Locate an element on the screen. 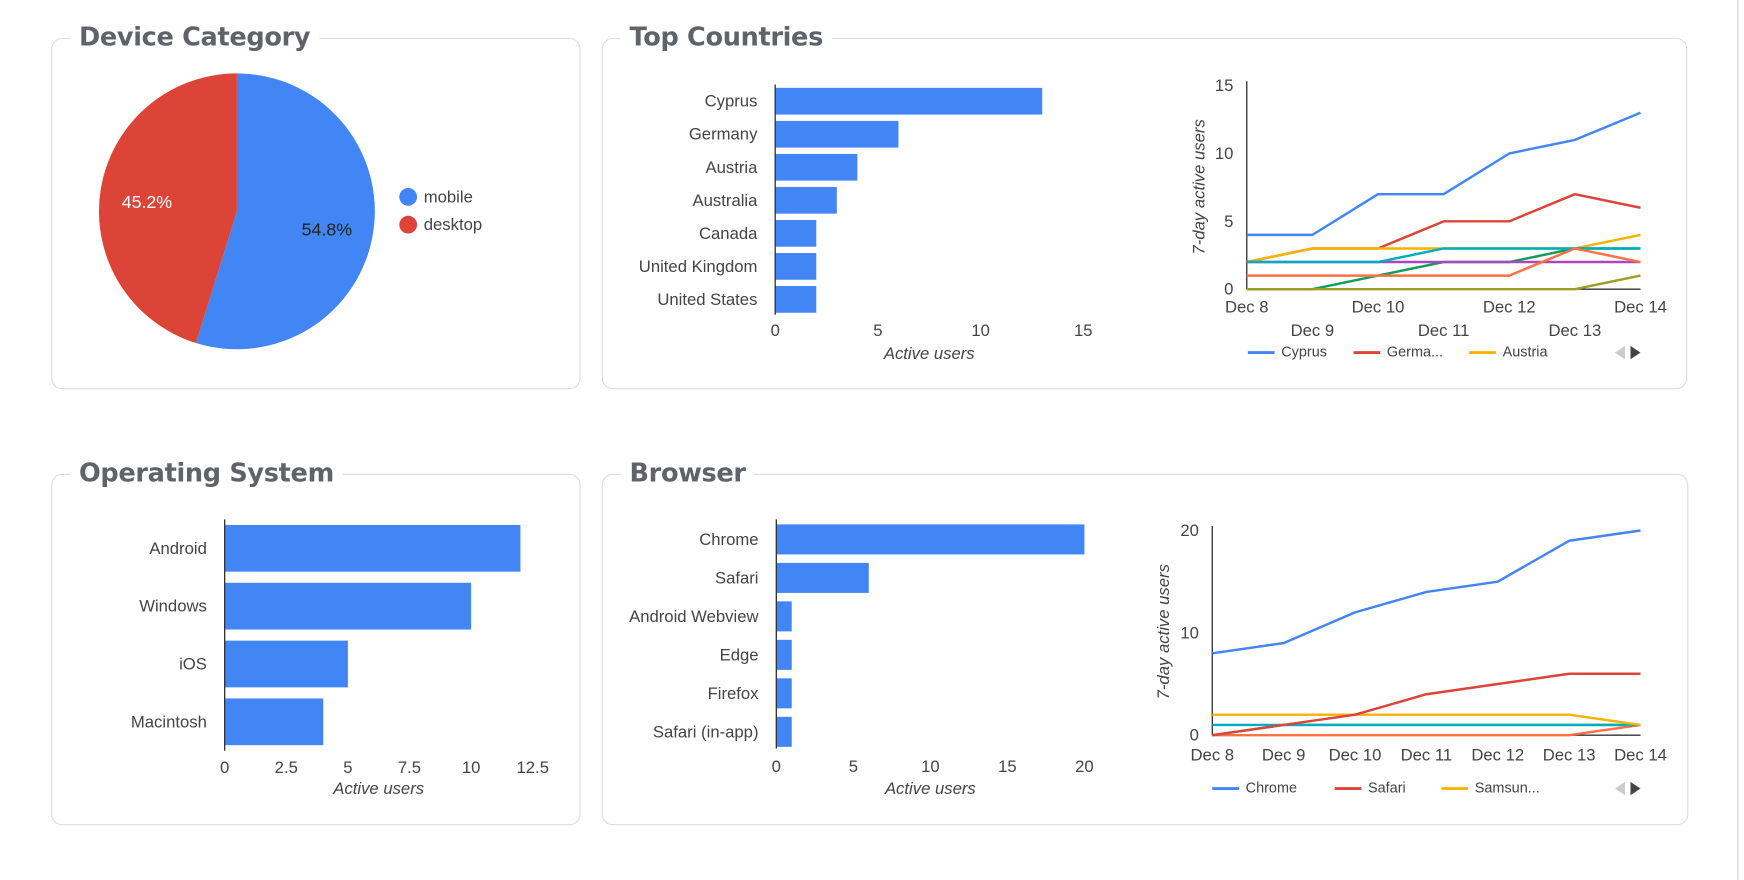 The image size is (1744, 880). category-label: Australia is located at coordinates (726, 200).